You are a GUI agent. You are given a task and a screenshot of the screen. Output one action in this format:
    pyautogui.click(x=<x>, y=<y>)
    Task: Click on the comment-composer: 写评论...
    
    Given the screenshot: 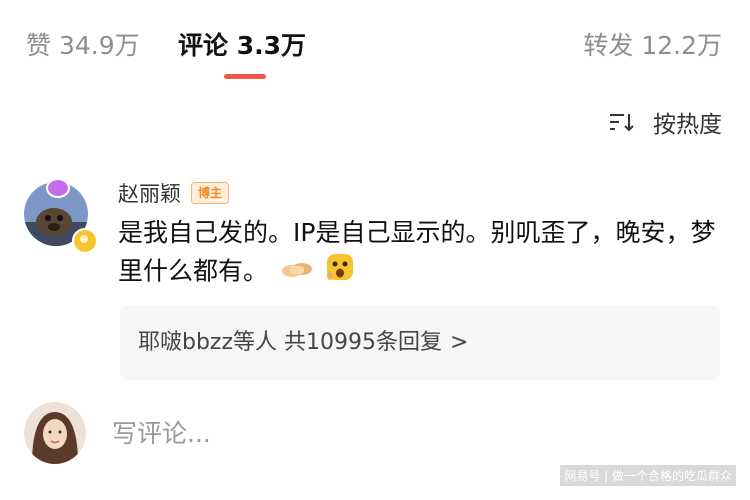 What is the action you would take?
    pyautogui.click(x=375, y=434)
    